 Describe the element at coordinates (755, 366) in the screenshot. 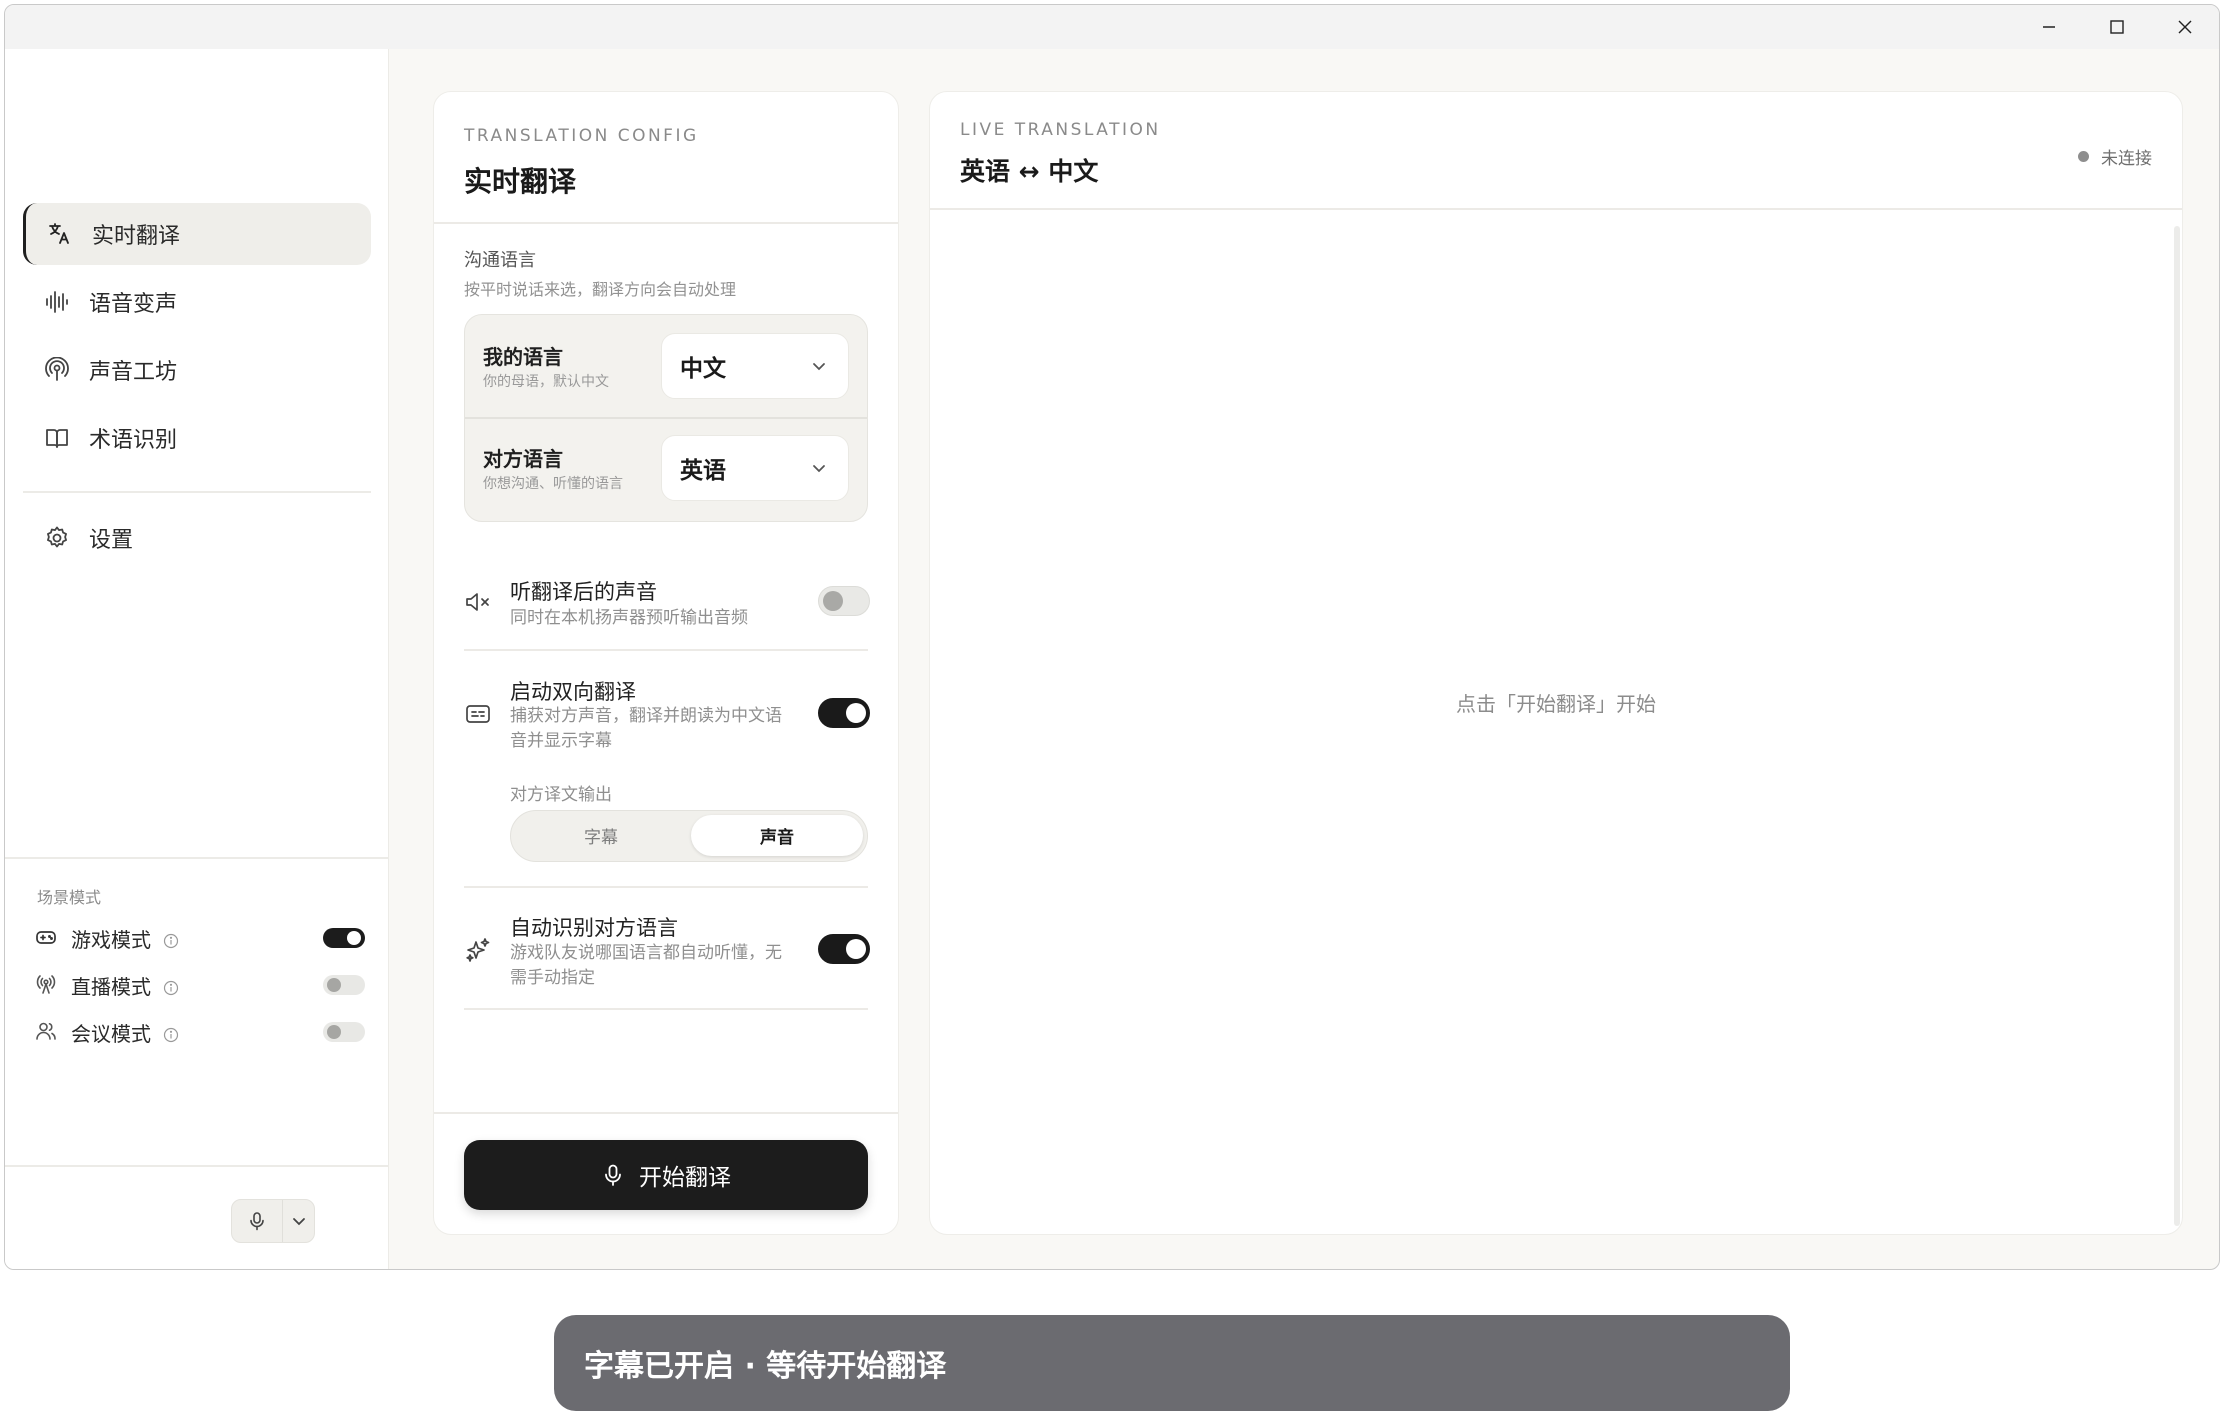

I see `my-language-select: 中文` at that location.